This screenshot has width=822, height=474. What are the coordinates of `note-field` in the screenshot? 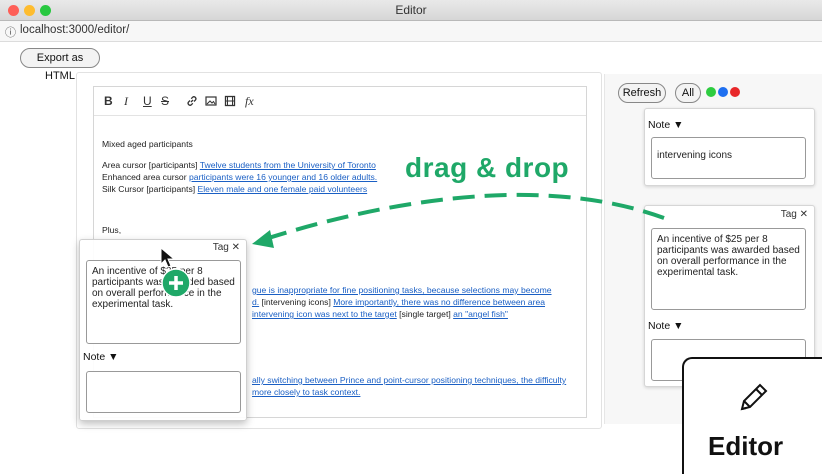 It's located at (163, 392).